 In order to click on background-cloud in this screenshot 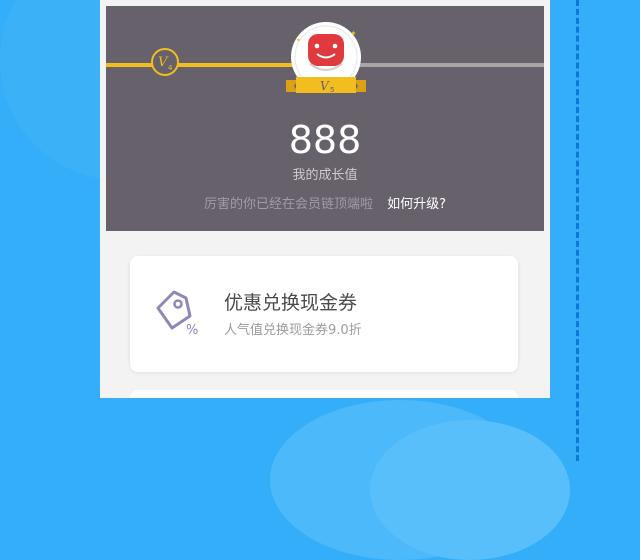, I will do `click(470, 490)`.